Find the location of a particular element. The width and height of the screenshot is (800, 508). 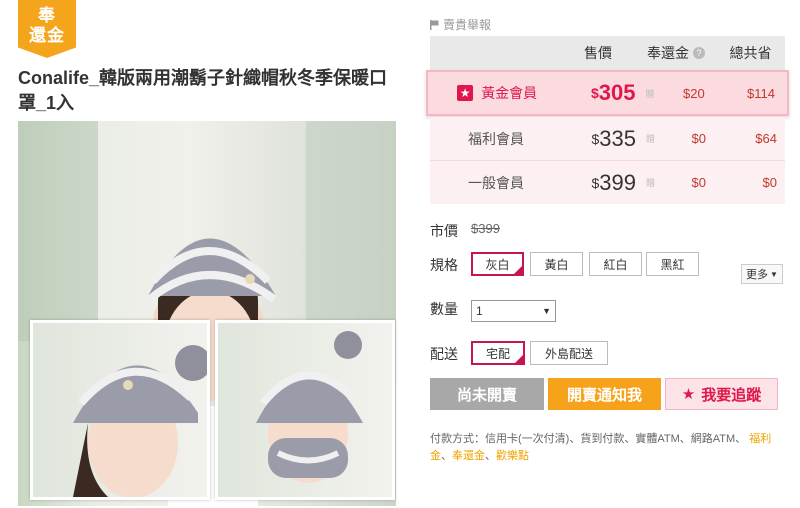

not-on-sale-button: 尚未開賣 is located at coordinates (487, 394).